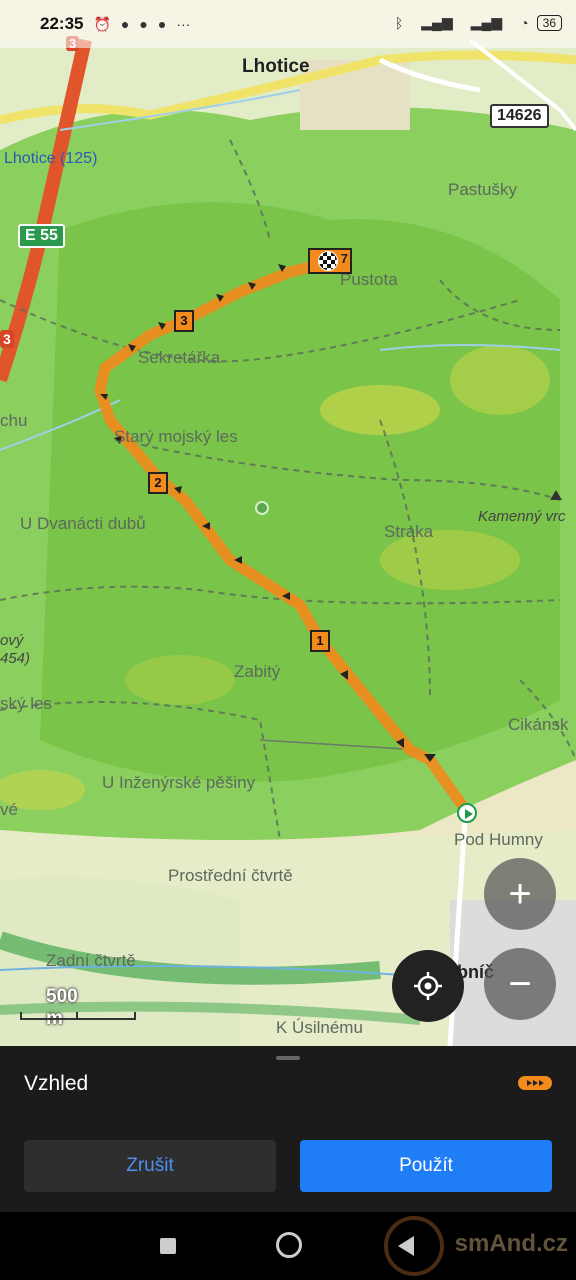 Image resolution: width=576 pixels, height=1280 pixels. What do you see at coordinates (184, 321) in the screenshot?
I see `route-waypoint-3: 3` at bounding box center [184, 321].